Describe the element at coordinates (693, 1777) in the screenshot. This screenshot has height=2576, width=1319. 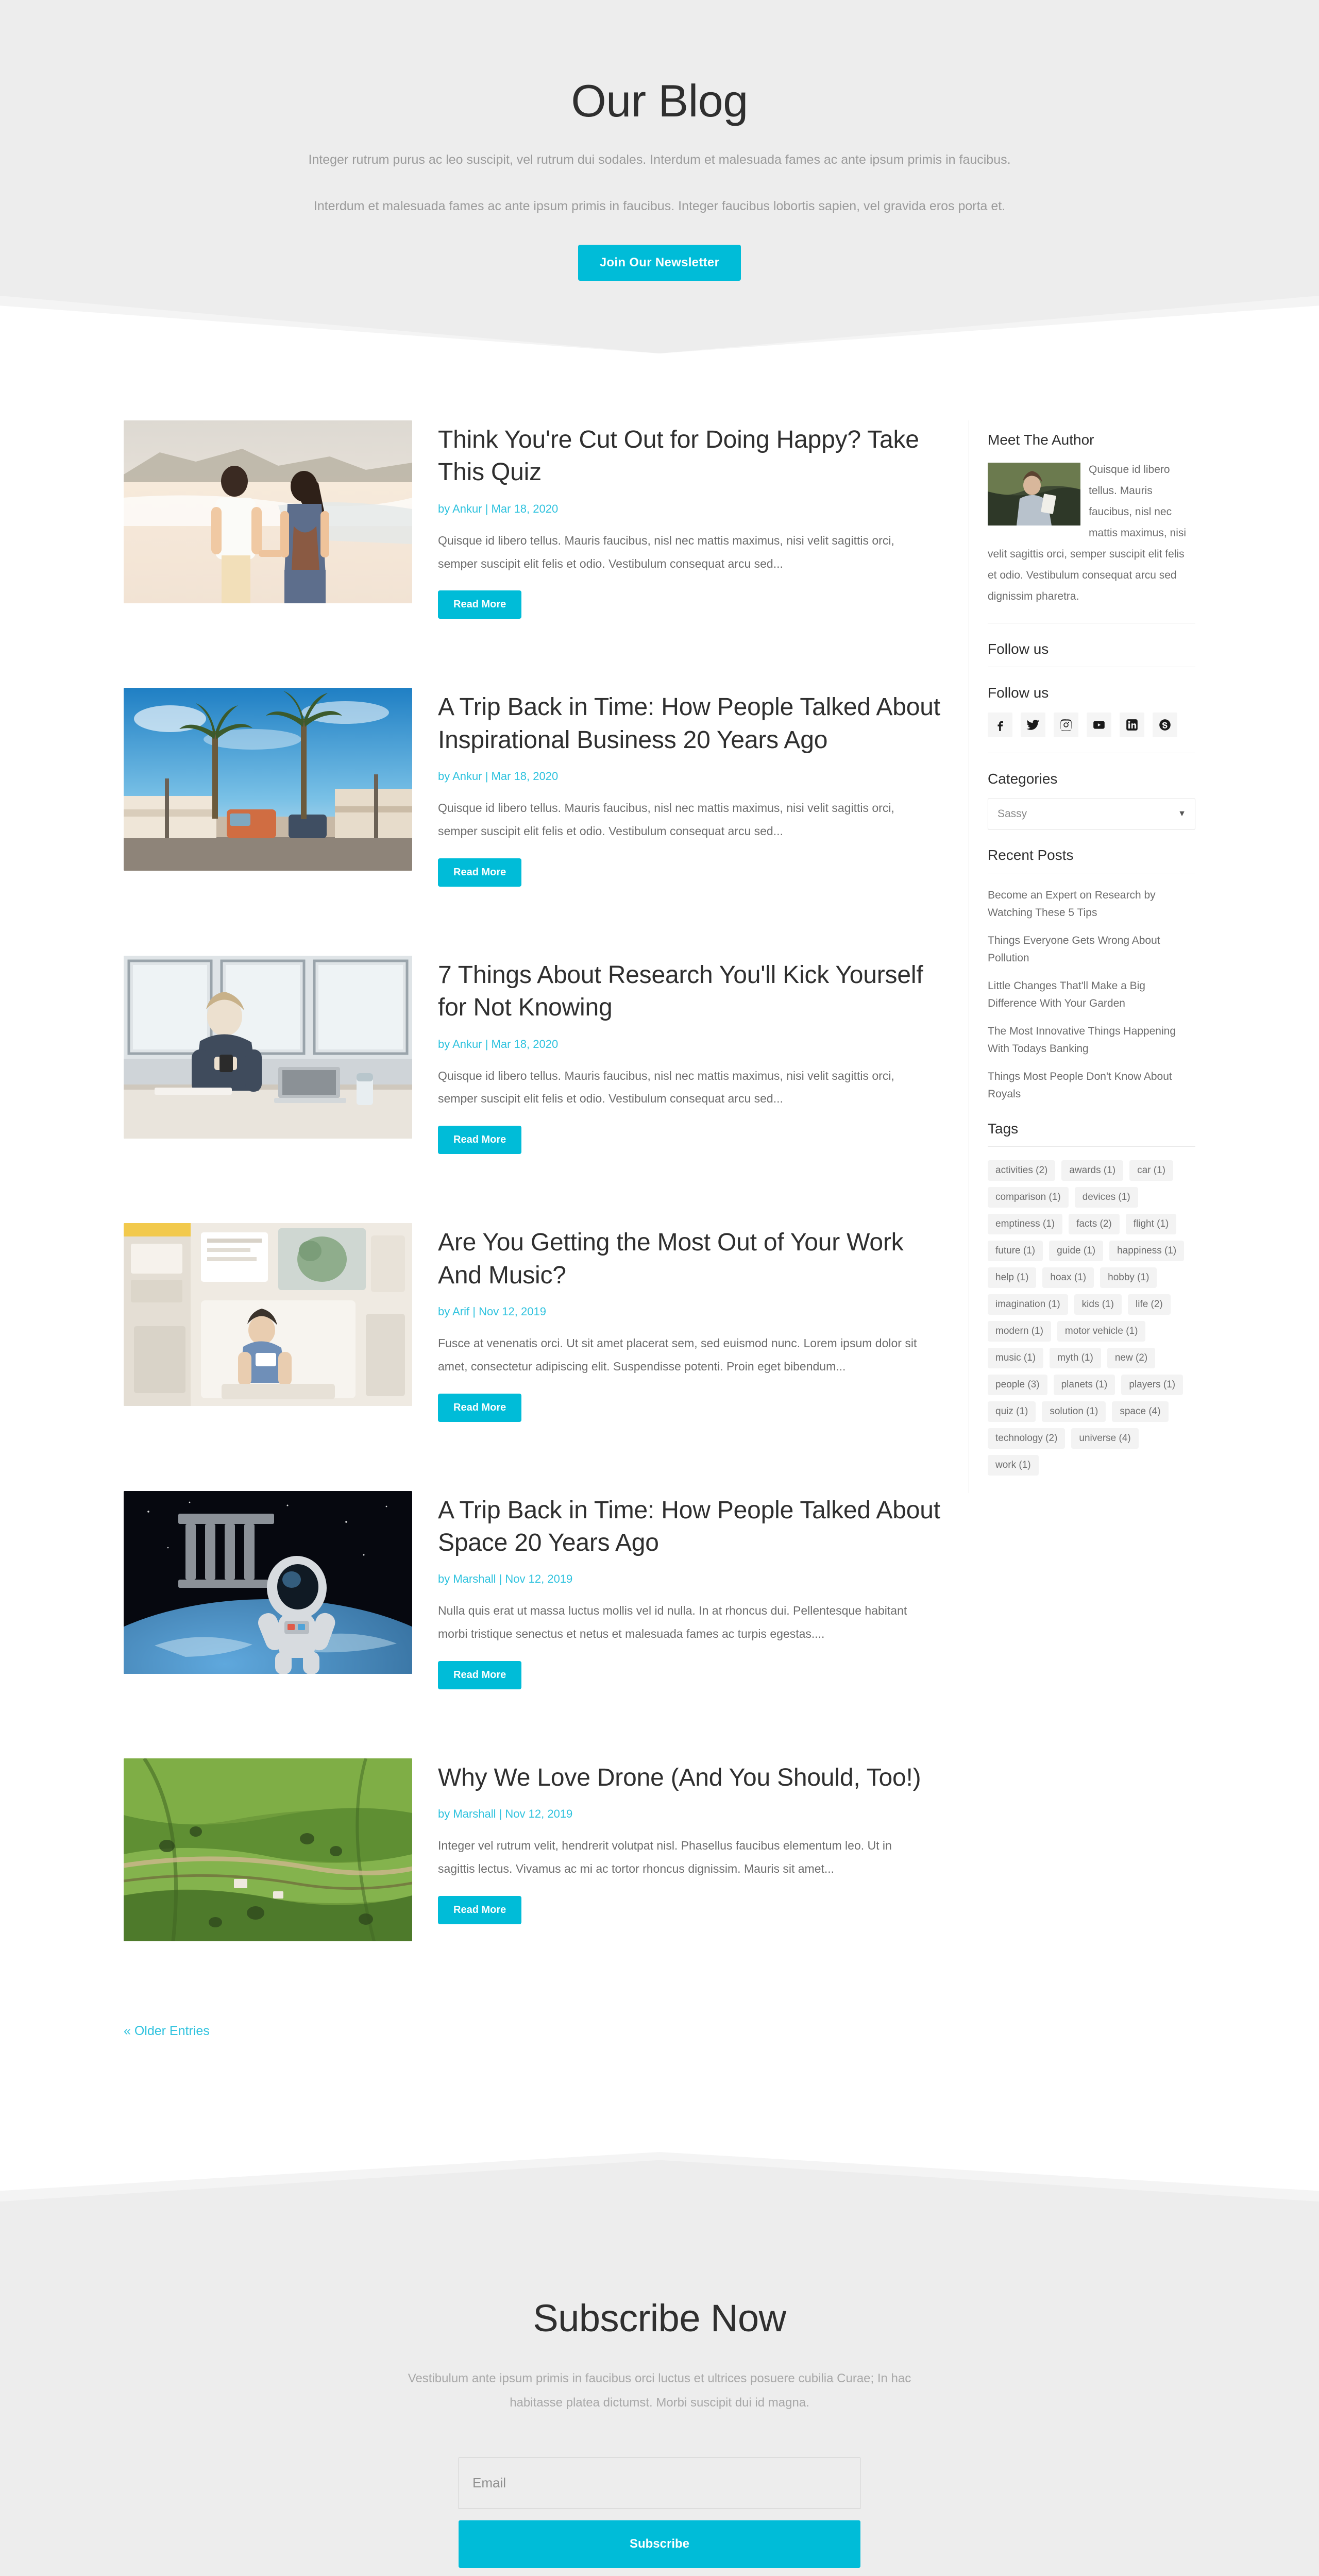
I see `post-title: Why We Love Drone (And You Should, Too!)` at that location.